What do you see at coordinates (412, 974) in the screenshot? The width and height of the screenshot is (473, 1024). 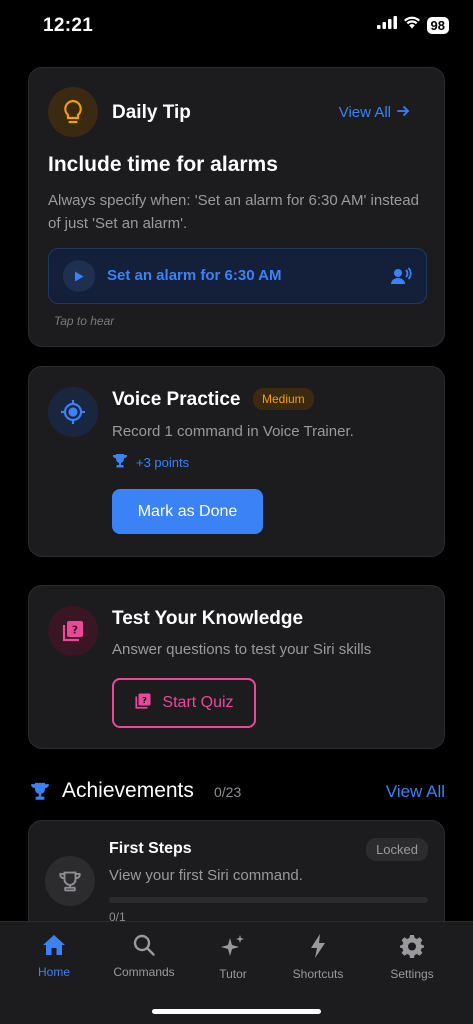 I see `tab-settings-label: Settings` at bounding box center [412, 974].